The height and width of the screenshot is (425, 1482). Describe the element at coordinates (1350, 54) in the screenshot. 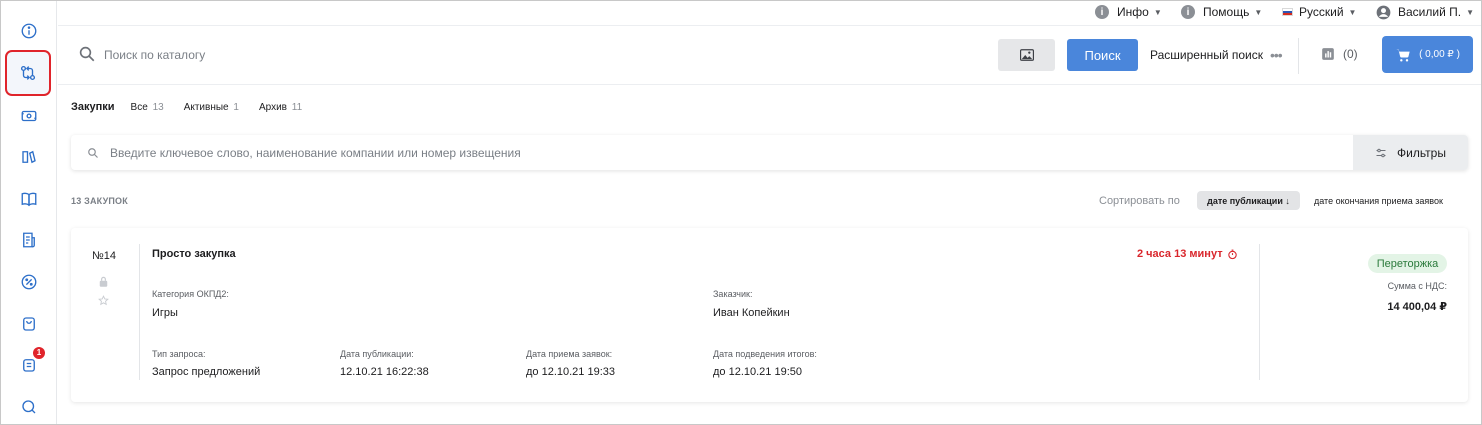

I see `compare-count: (0)` at that location.